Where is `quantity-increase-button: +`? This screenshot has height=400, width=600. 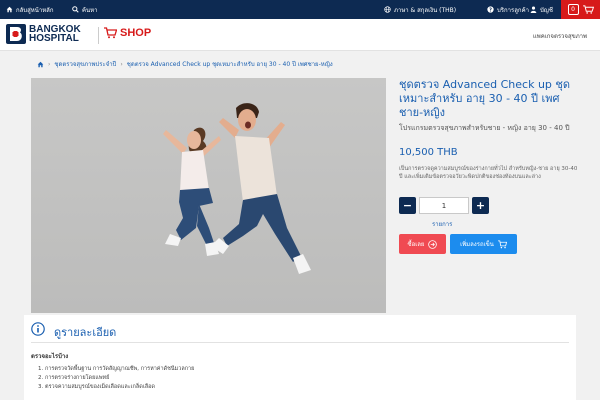
quantity-increase-button: + is located at coordinates (480, 205).